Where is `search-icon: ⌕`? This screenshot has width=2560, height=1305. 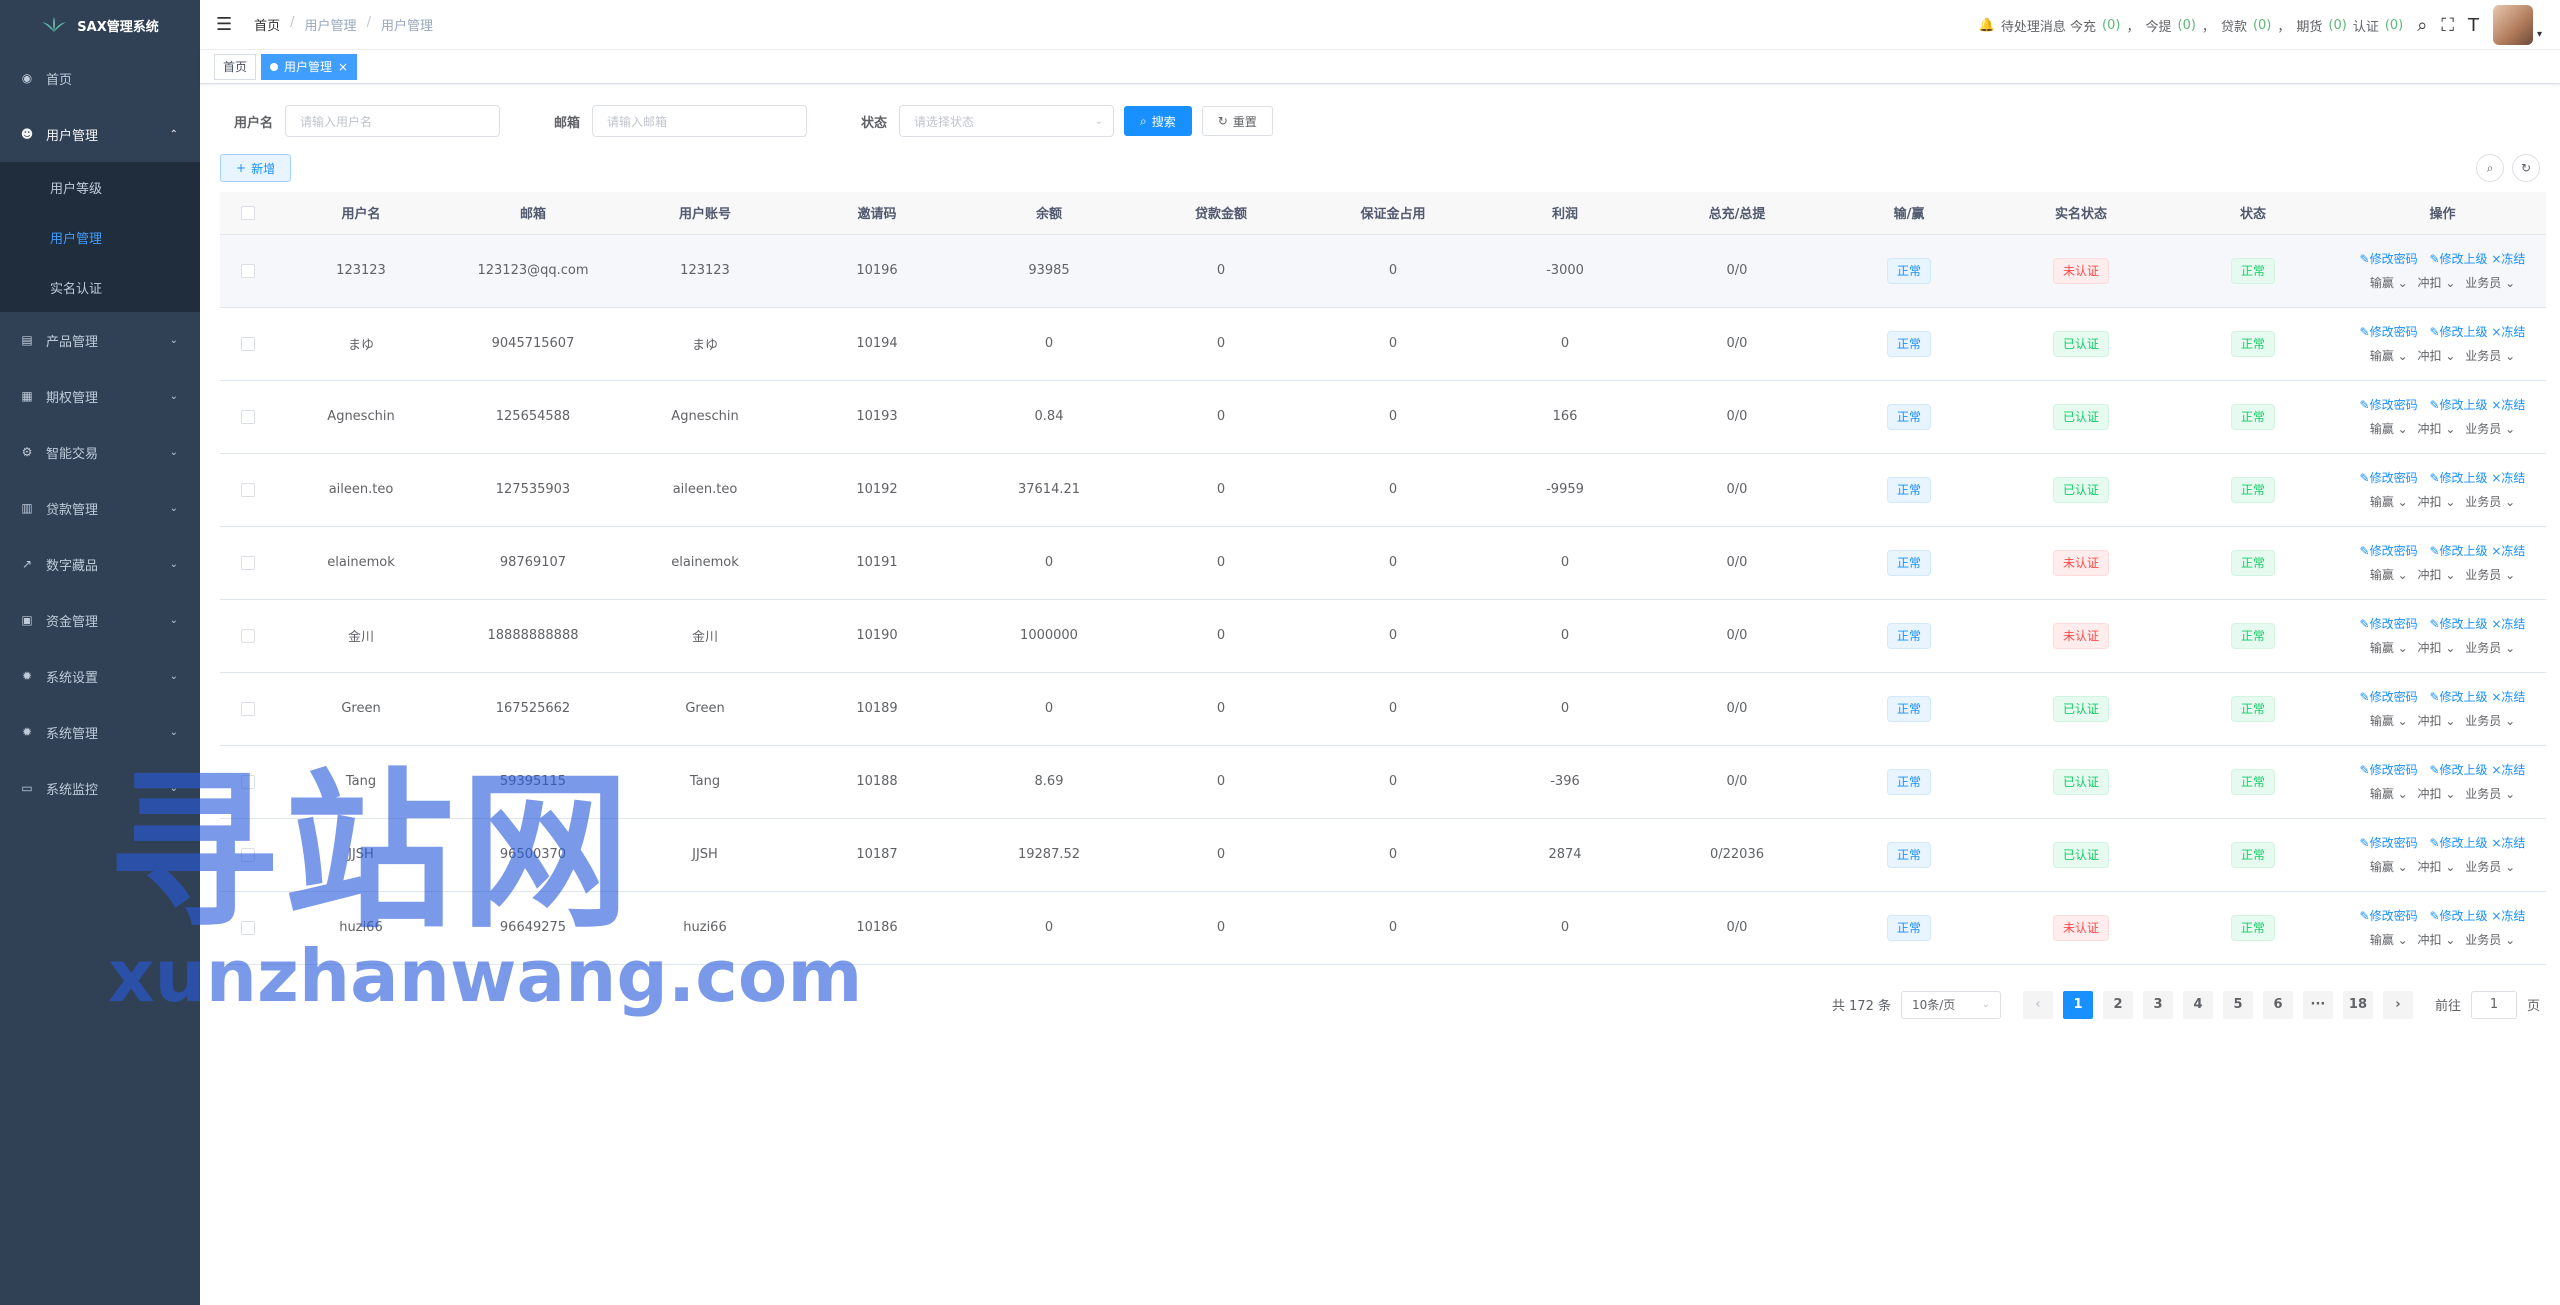 search-icon: ⌕ is located at coordinates (2422, 25).